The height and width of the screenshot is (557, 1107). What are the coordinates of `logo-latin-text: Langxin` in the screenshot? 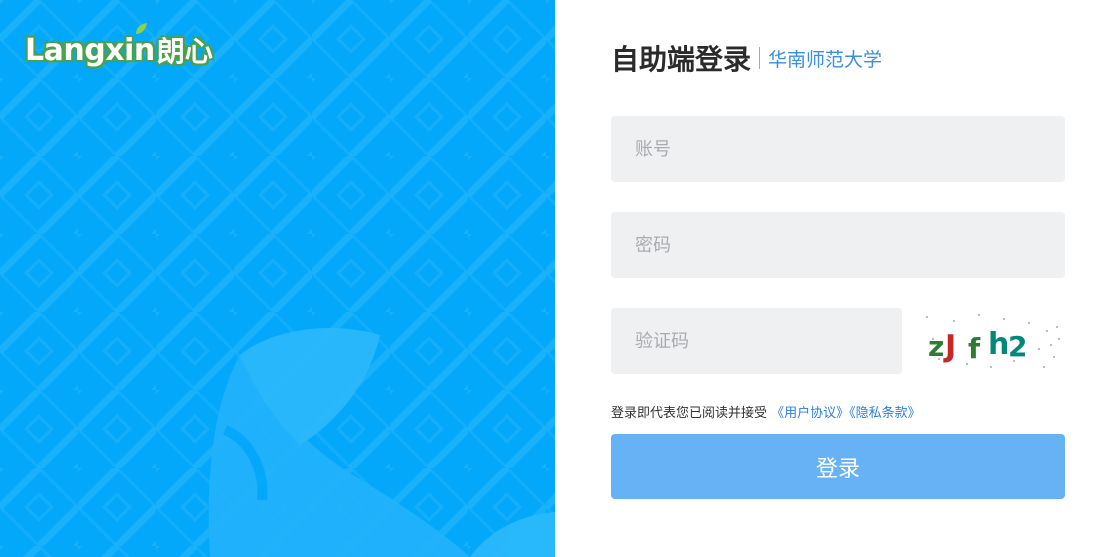 It's located at (90, 50).